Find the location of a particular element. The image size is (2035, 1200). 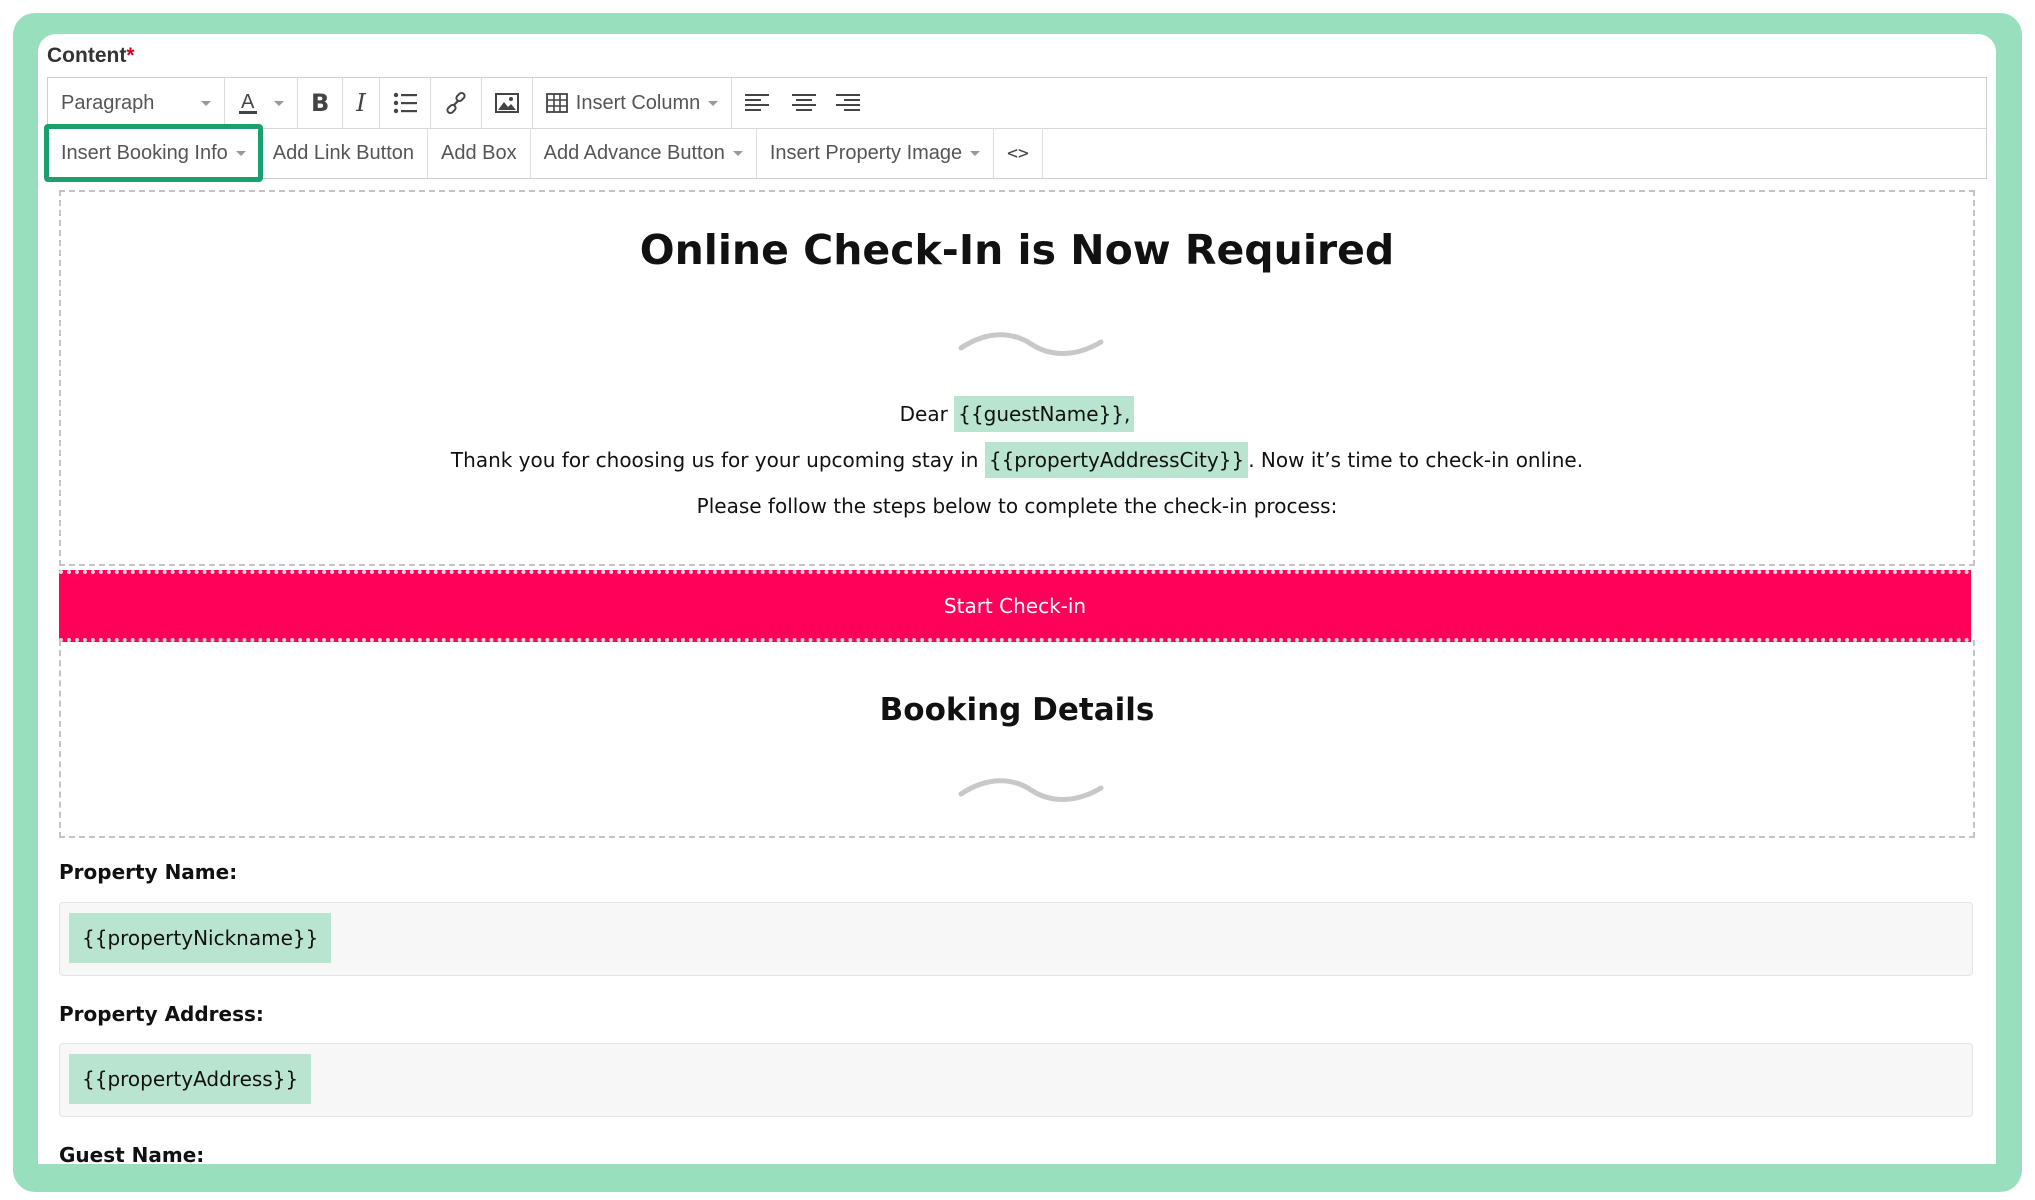

align-left-icon is located at coordinates (757, 103).